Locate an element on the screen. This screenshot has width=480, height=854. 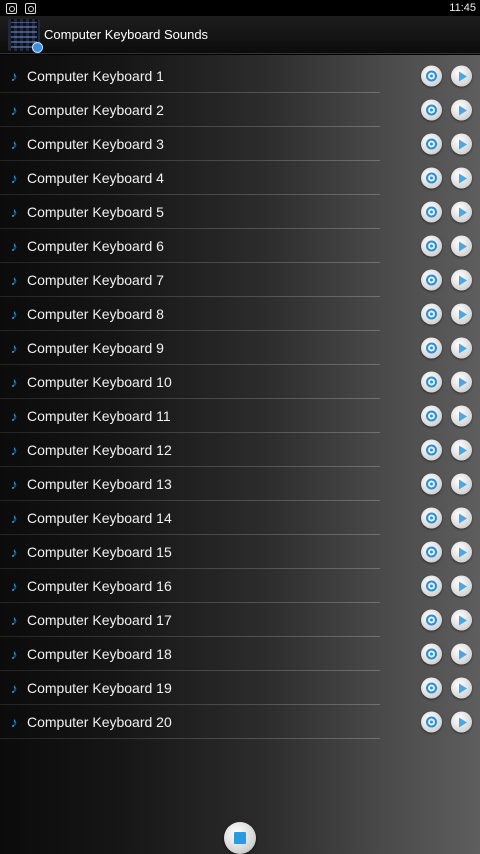
list-item: ♪ Computer Keyboard 19 is located at coordinates (240, 688).